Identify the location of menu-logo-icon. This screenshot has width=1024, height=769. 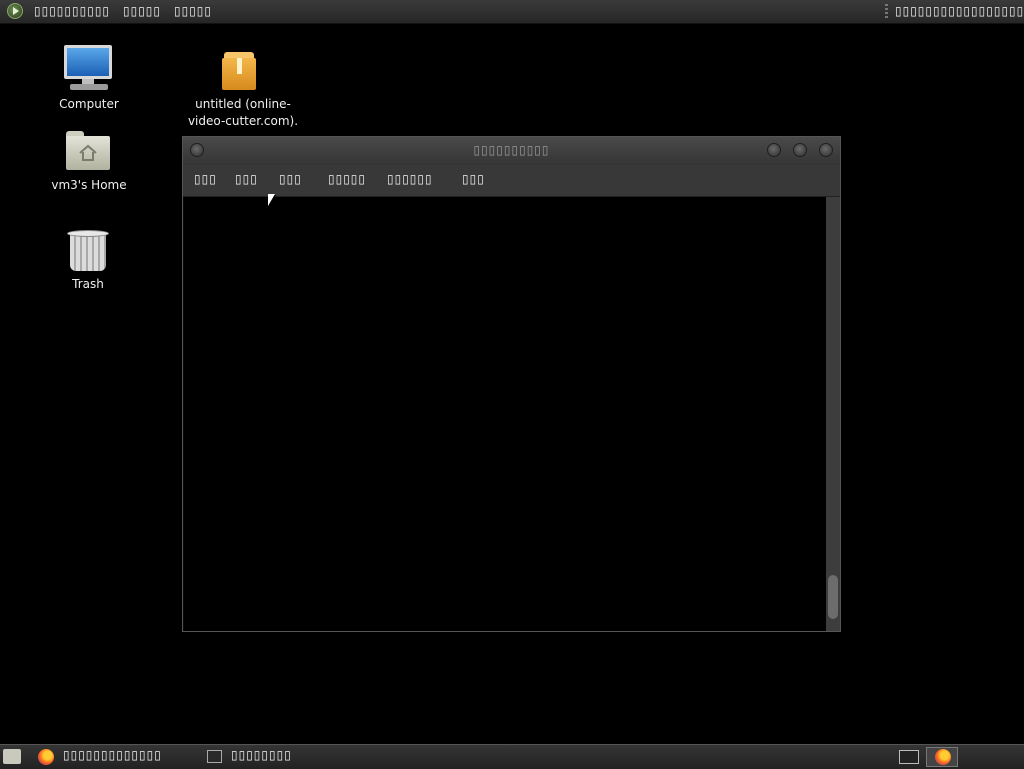
(15, 11).